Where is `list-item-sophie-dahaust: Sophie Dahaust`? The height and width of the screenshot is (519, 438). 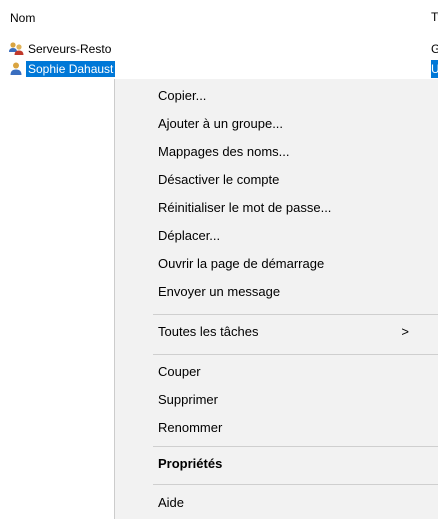
list-item-sophie-dahaust: Sophie Dahaust is located at coordinates (62, 69).